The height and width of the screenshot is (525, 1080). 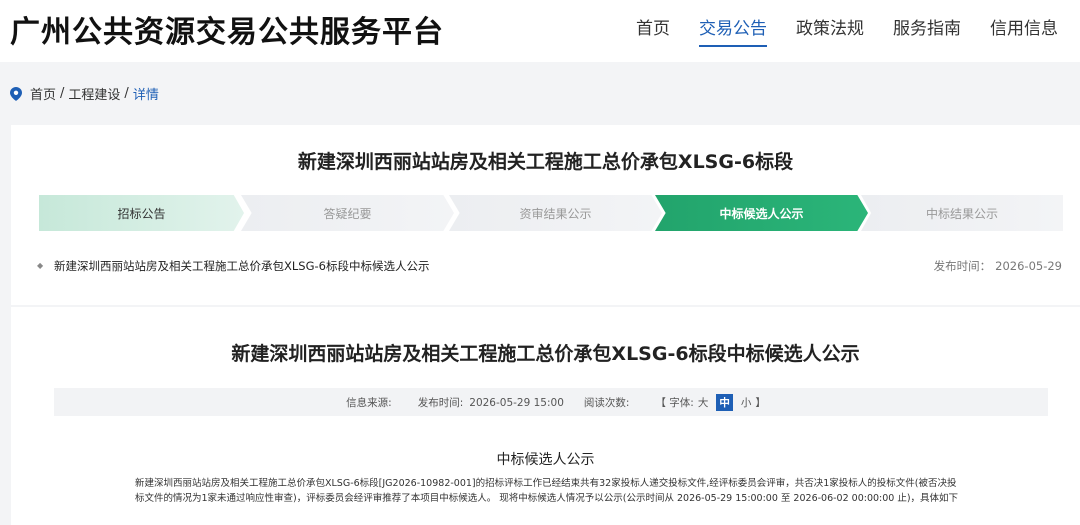 I want to click on step-label: 招标公告, so click(x=141, y=213).